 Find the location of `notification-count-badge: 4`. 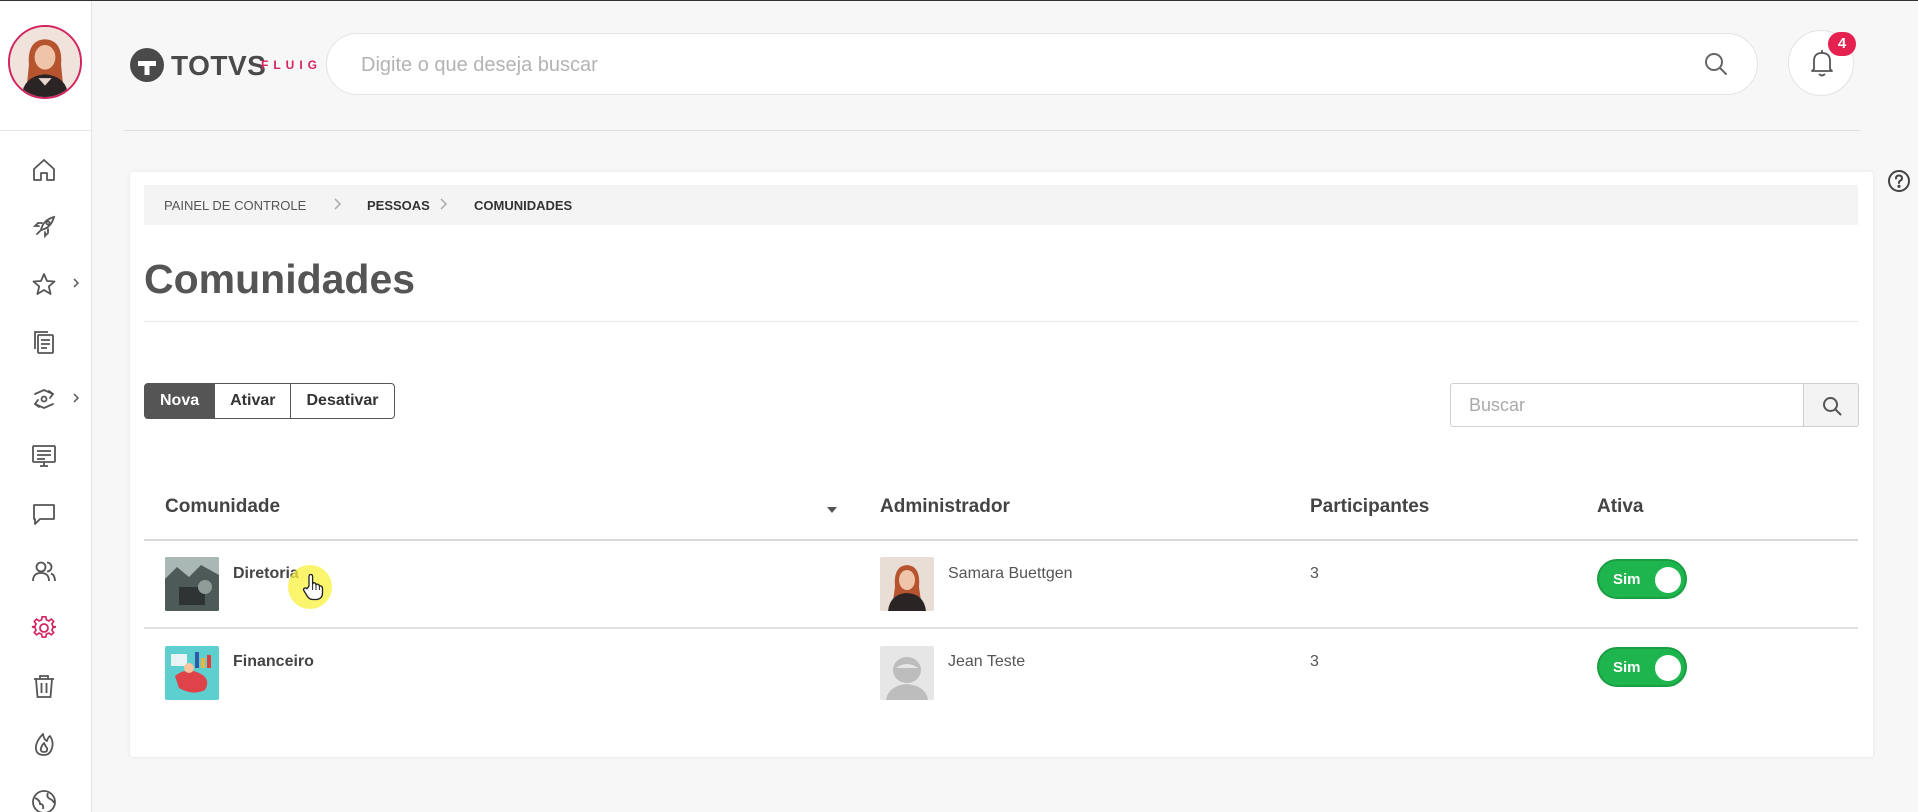

notification-count-badge: 4 is located at coordinates (1842, 44).